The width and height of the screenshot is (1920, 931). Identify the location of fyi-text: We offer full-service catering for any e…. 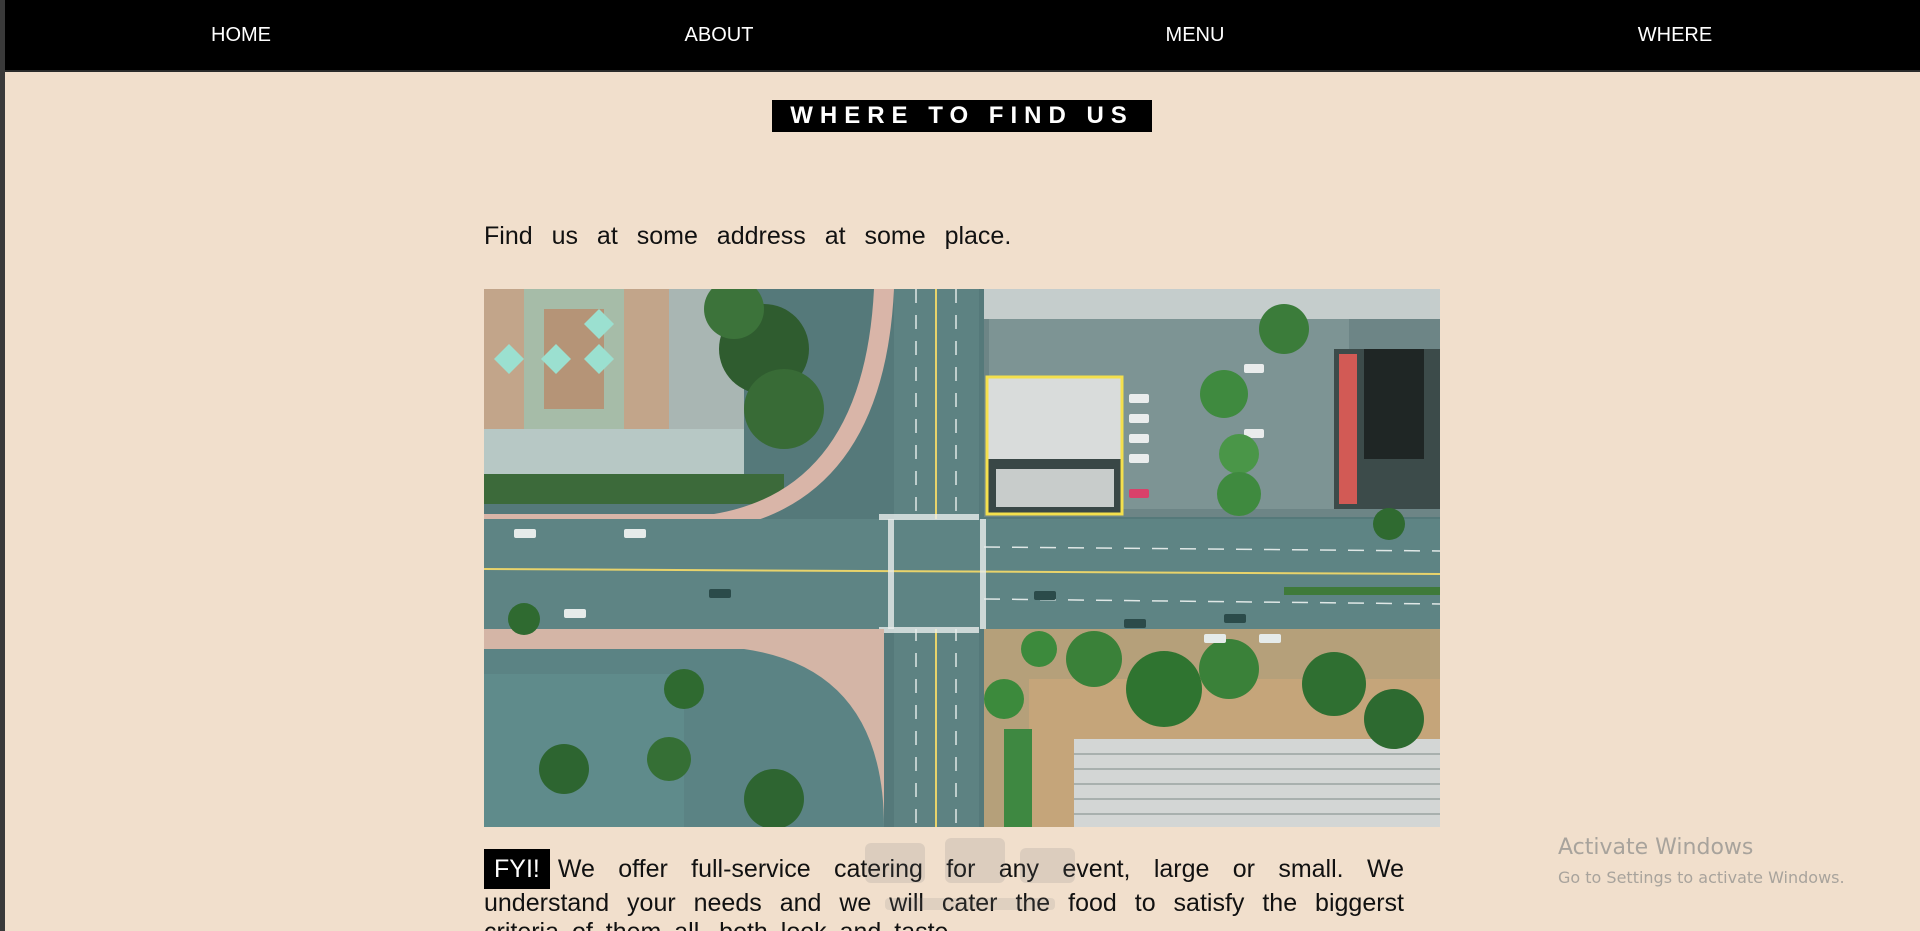
(944, 893).